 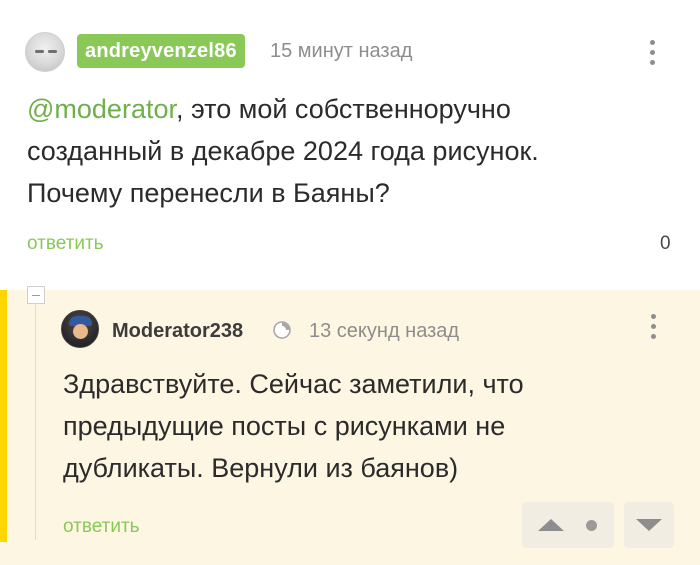 What do you see at coordinates (283, 151) in the screenshot?
I see `comment-text-line2: созданный в декабре 2024 года рисунок.` at bounding box center [283, 151].